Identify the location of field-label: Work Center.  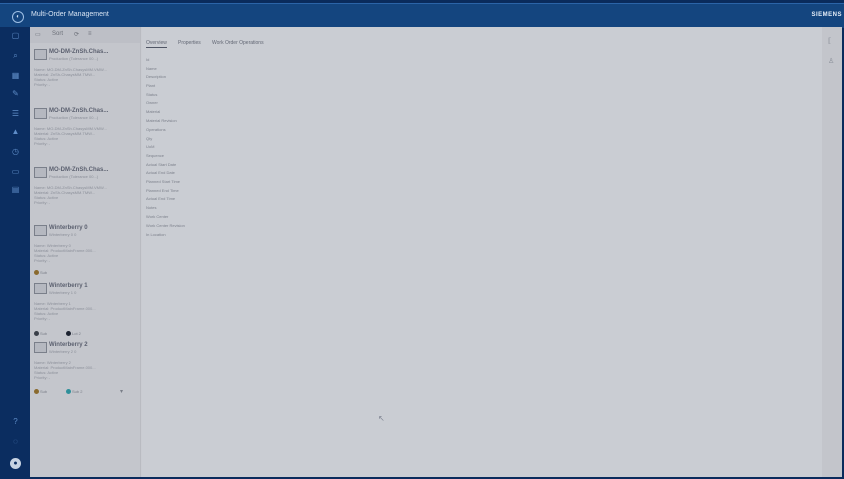
(157, 216).